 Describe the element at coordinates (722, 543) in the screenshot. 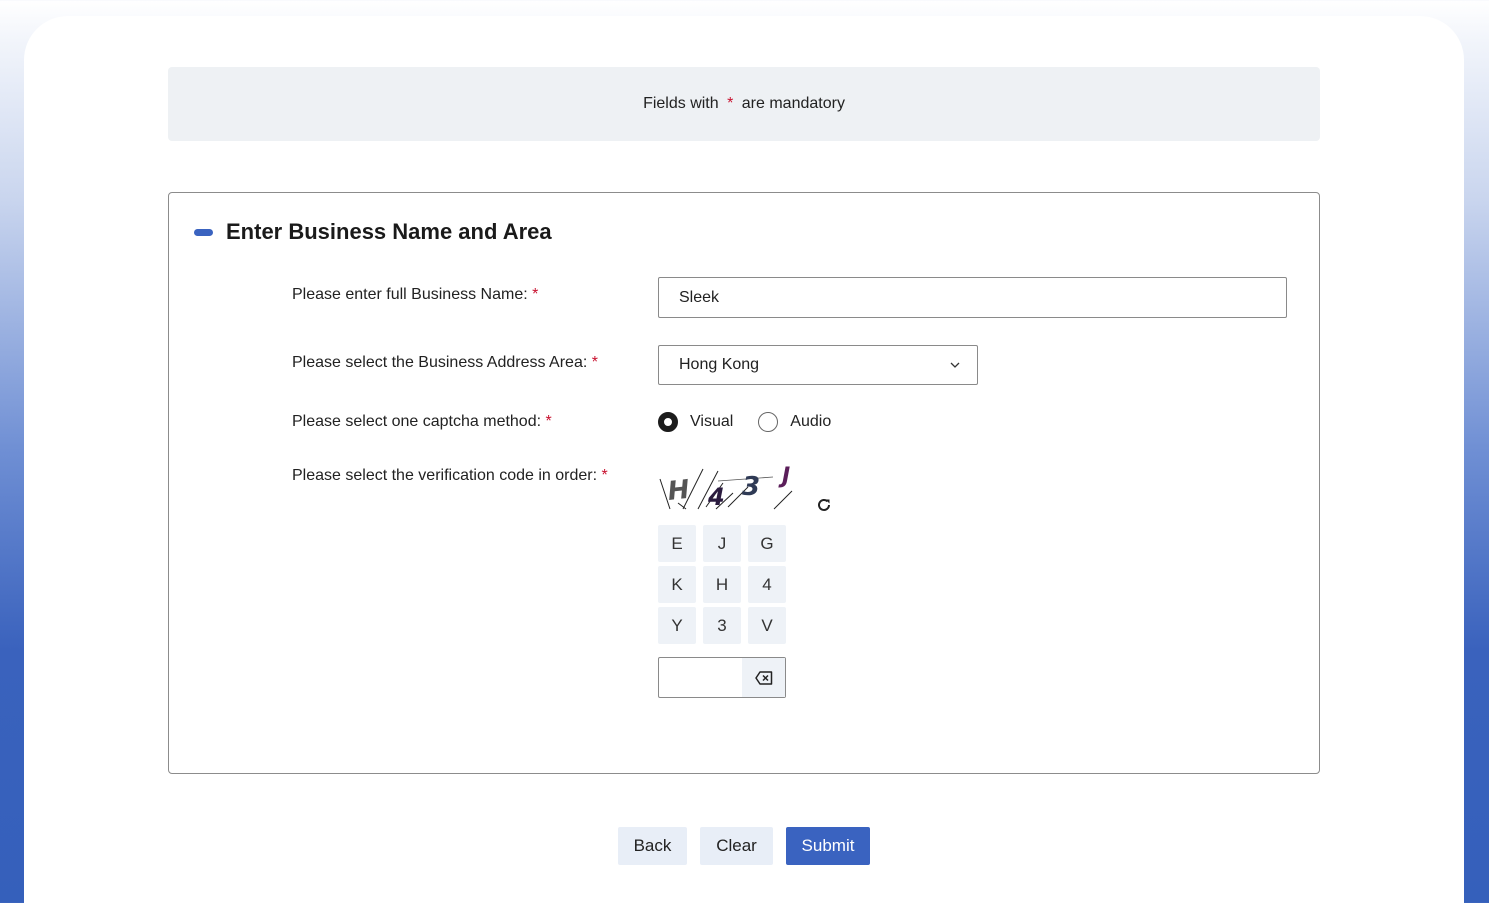

I see `keypad-key: J` at that location.